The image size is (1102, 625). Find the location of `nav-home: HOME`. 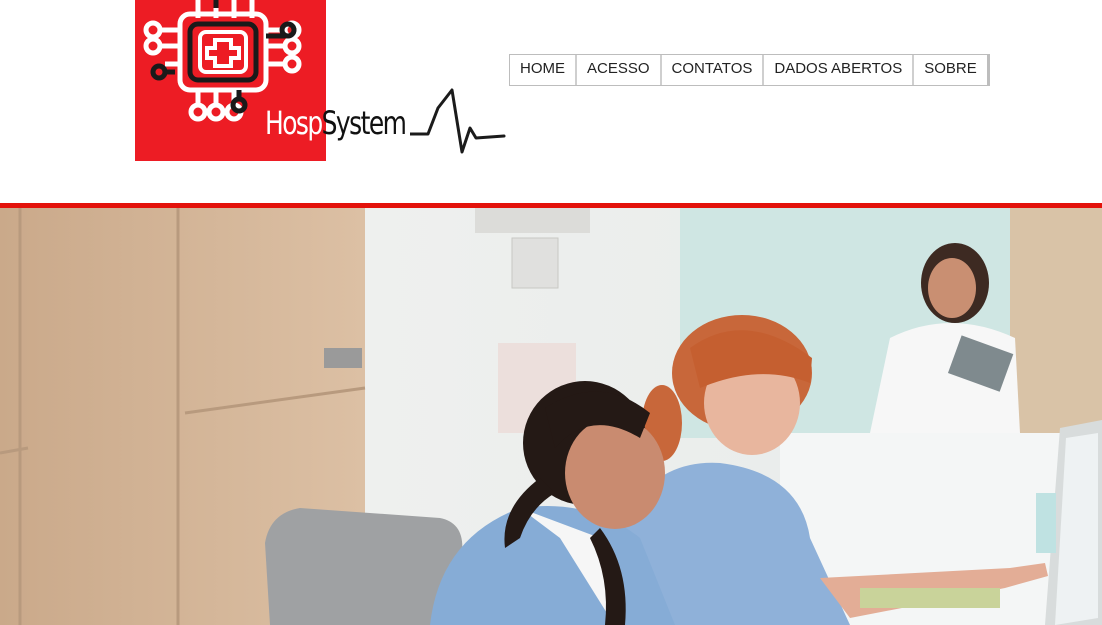

nav-home: HOME is located at coordinates (542, 70).